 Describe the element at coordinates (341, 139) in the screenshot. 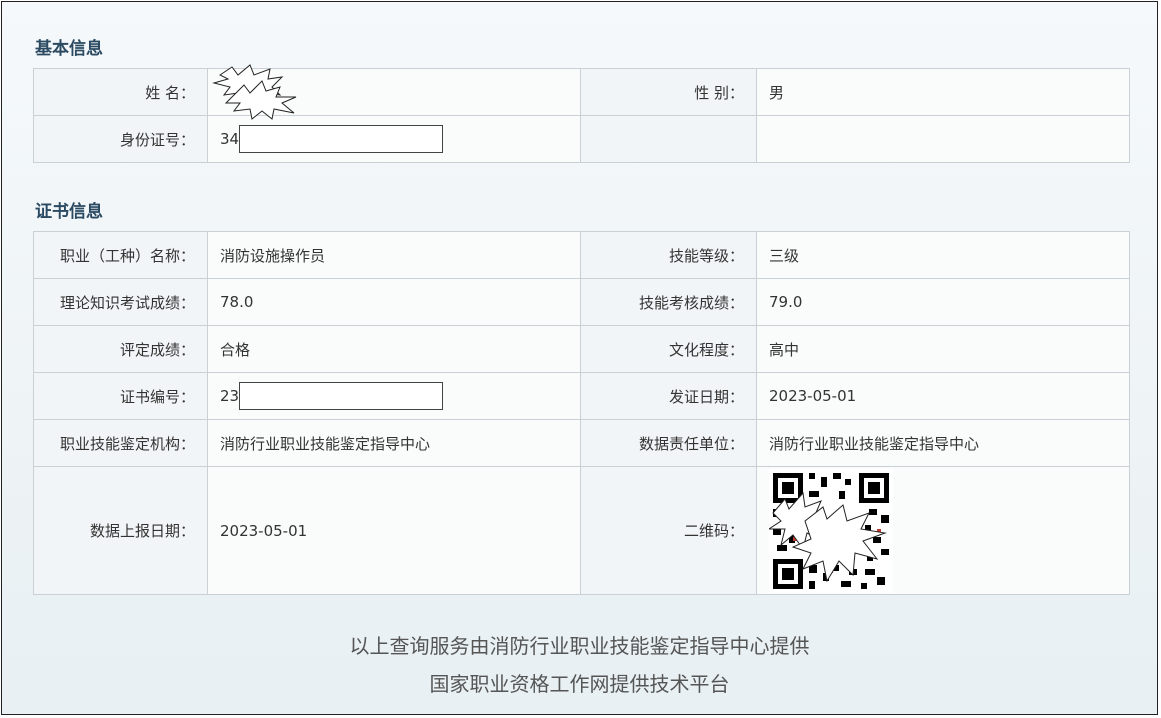

I see `id-redaction-box` at that location.